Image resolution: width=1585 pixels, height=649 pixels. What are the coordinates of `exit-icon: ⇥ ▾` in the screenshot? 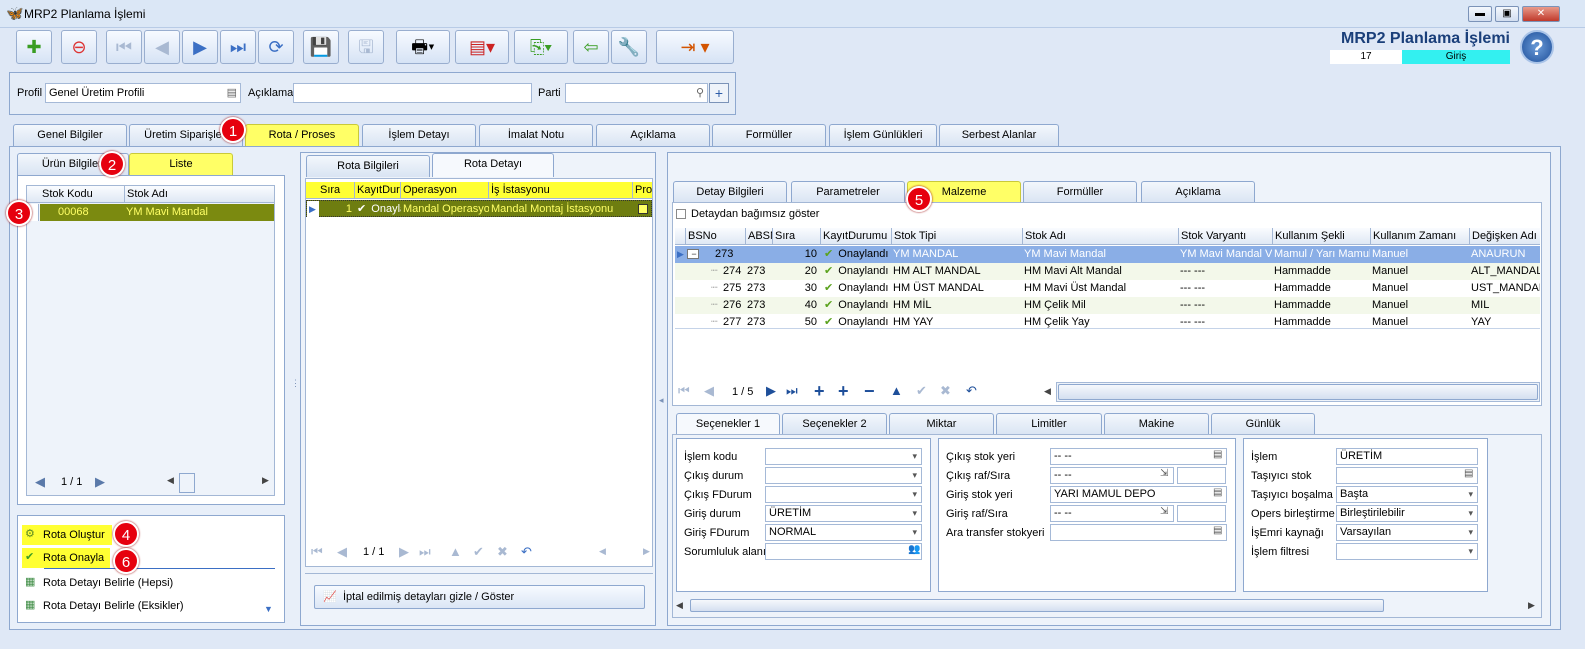 It's located at (695, 47).